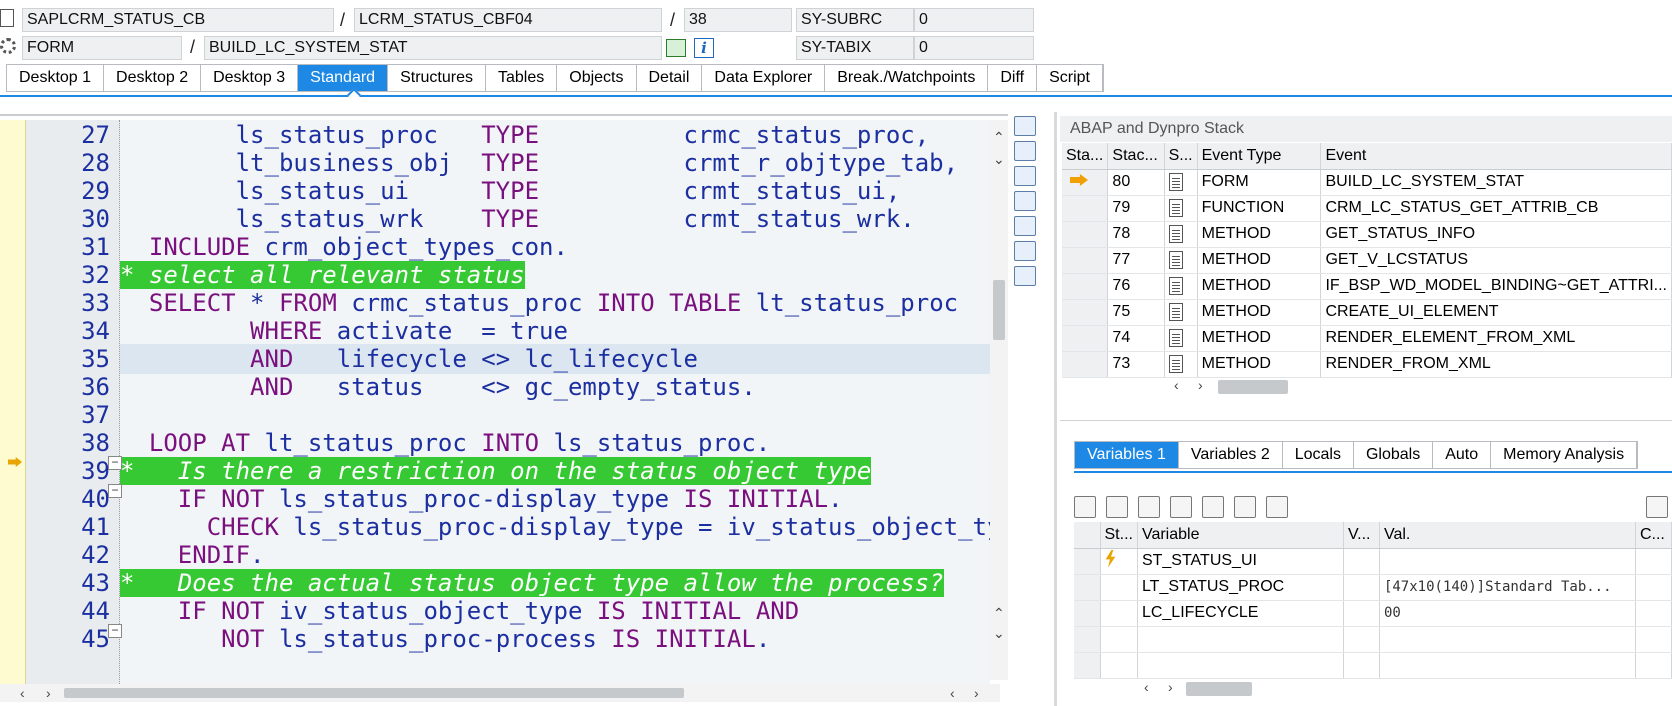 The image size is (1672, 706). I want to click on tab-standard: Standard, so click(343, 78).